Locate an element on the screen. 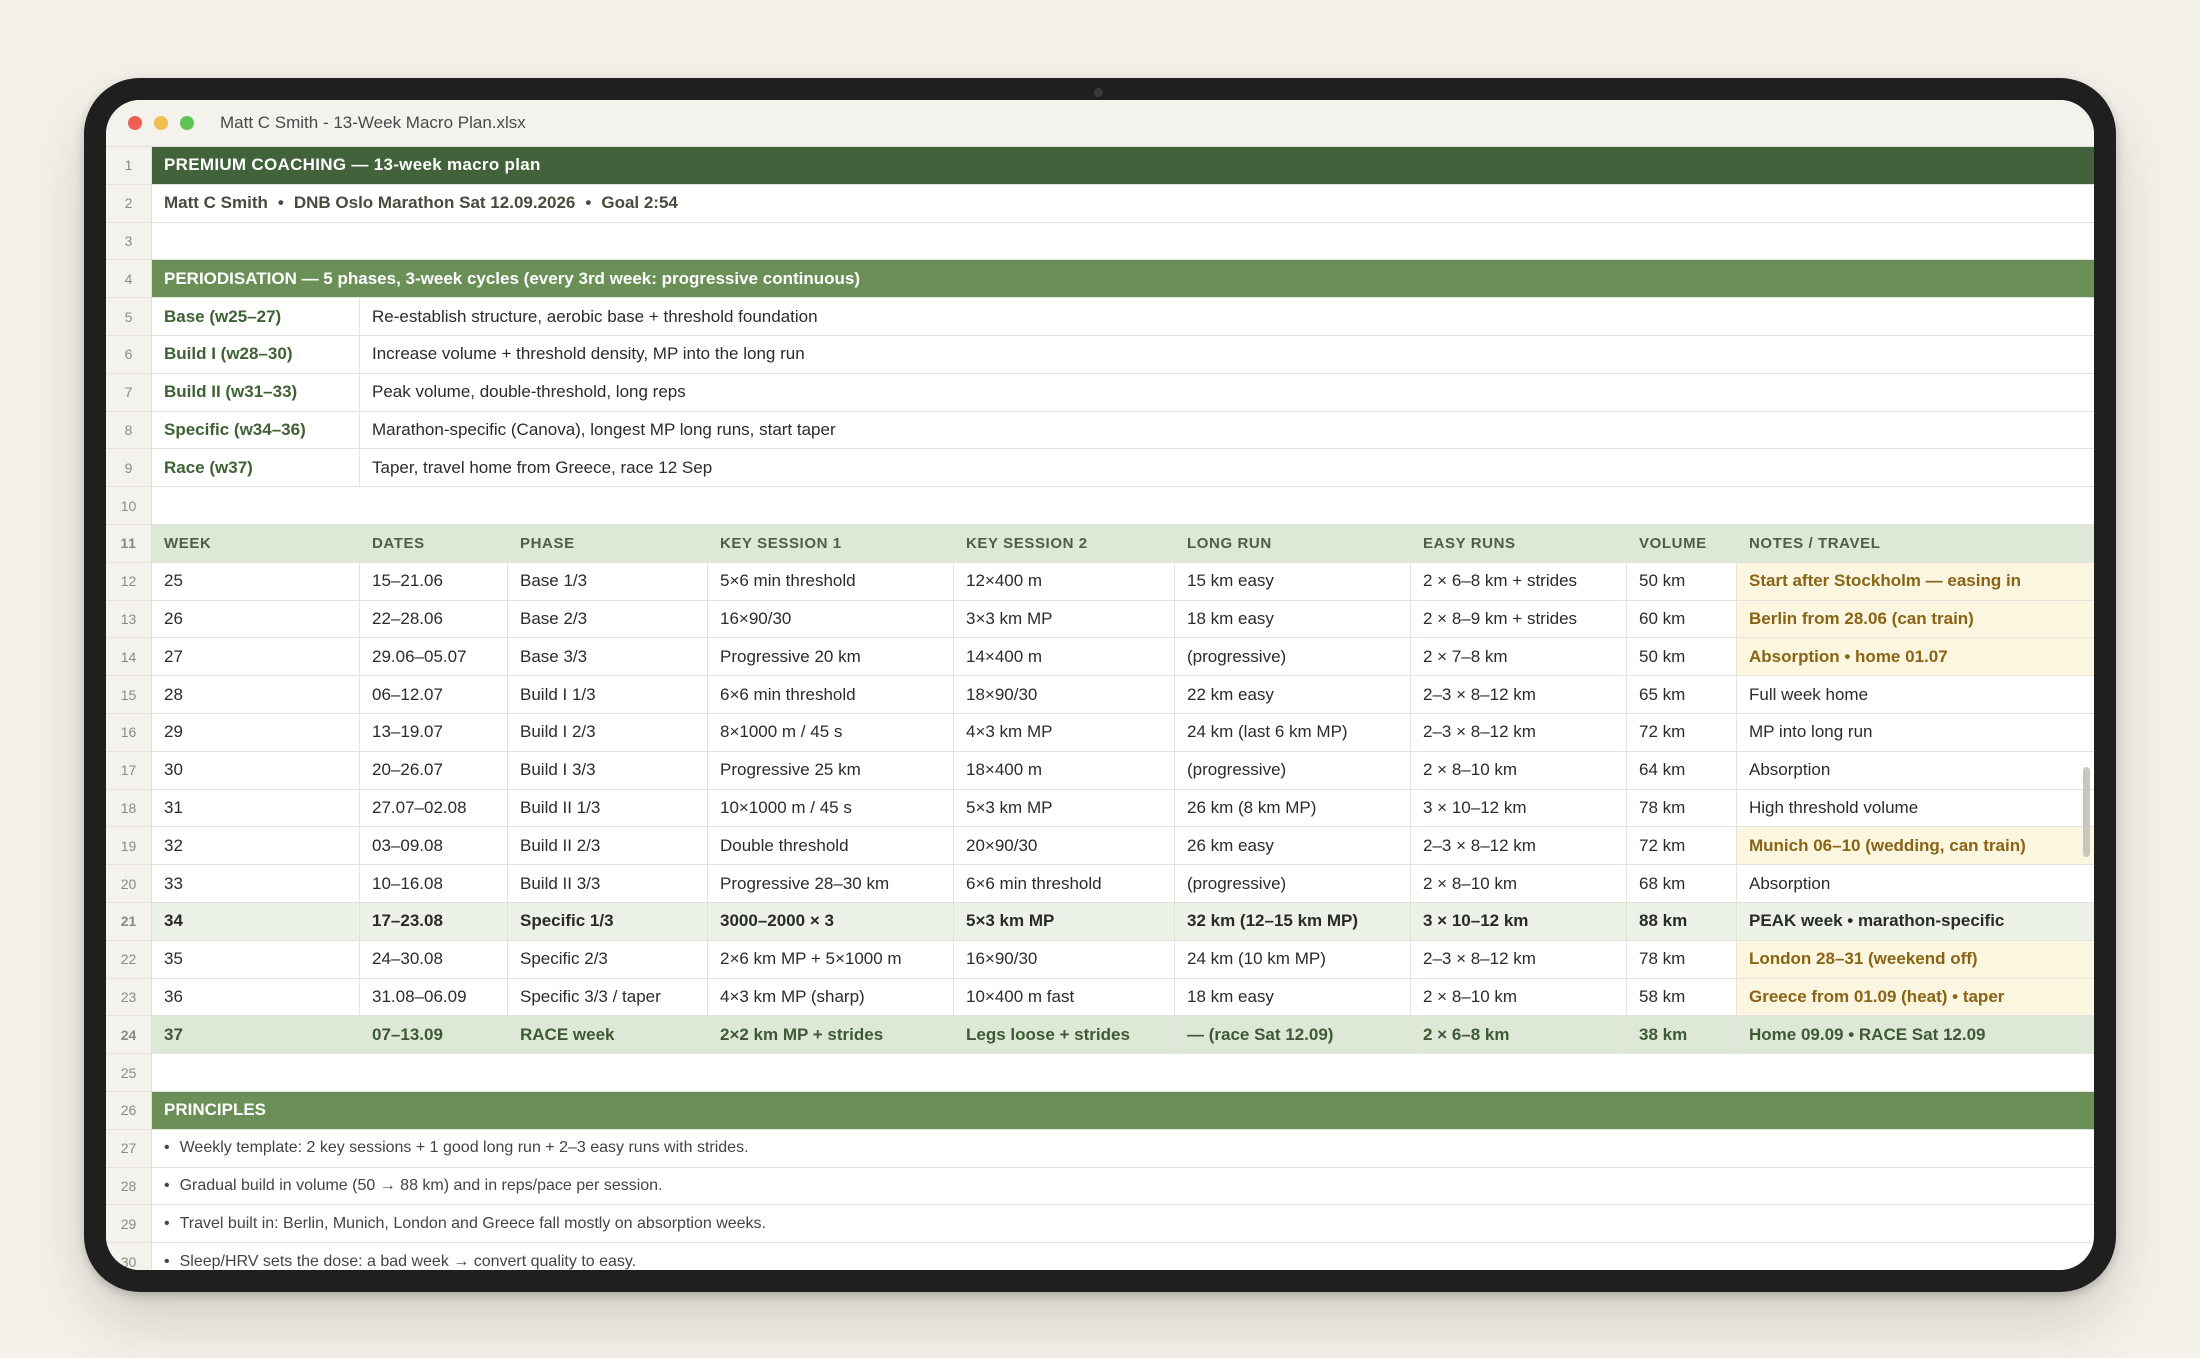  volume-cell: 64 km is located at coordinates (1682, 770).